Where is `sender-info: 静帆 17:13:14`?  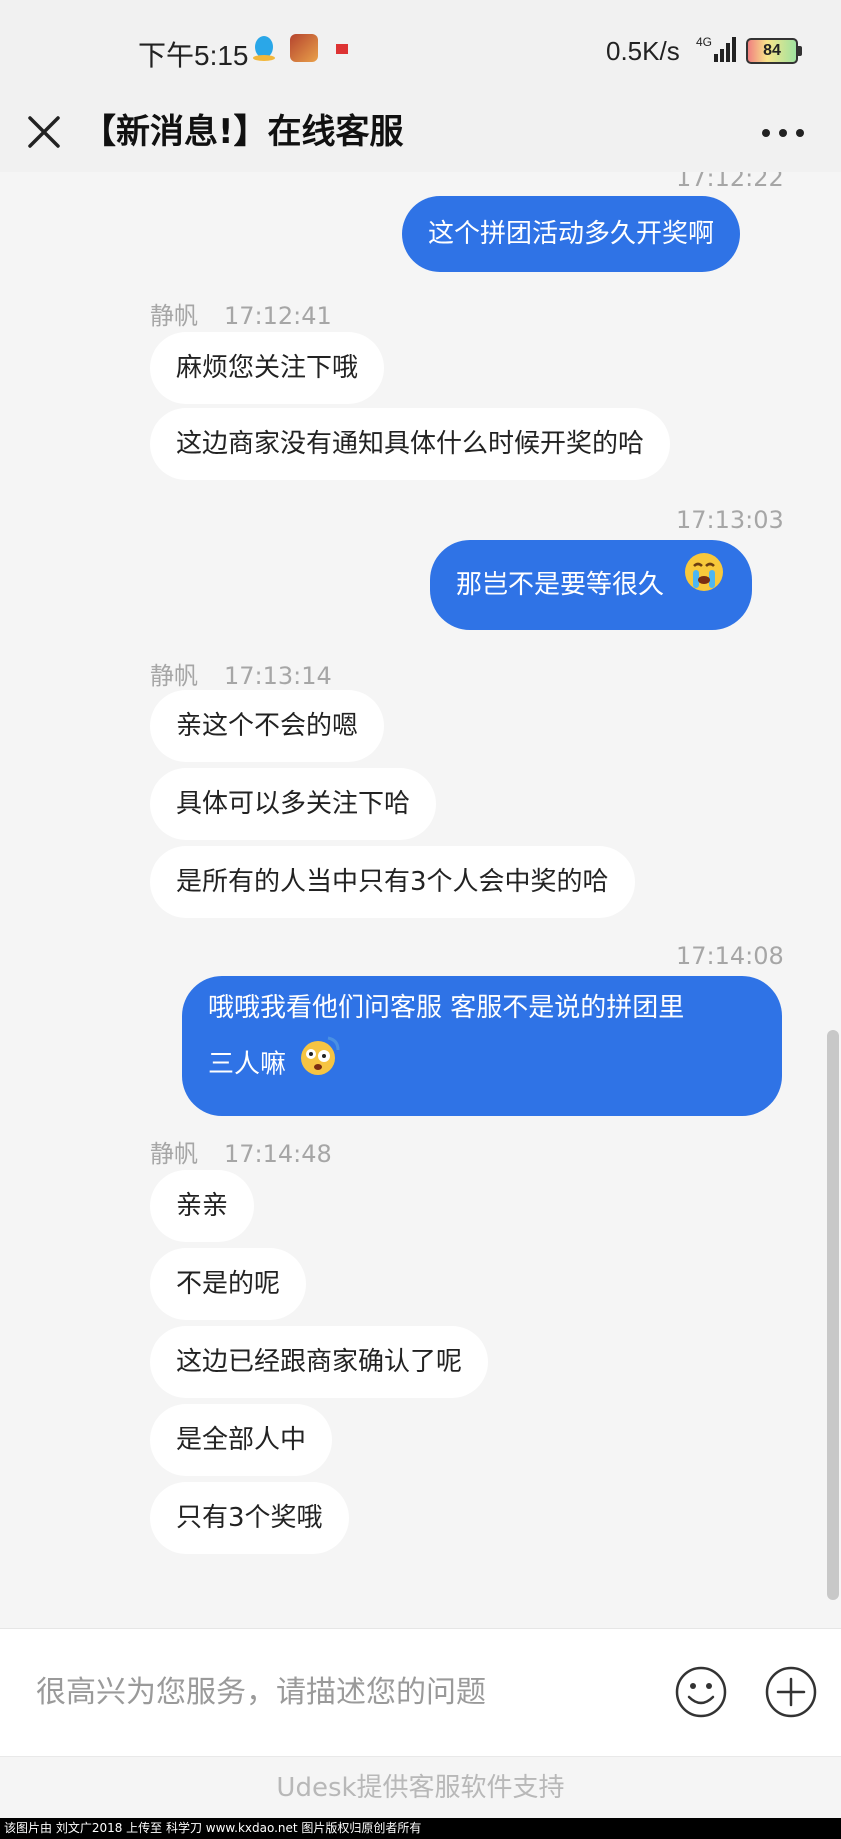 sender-info: 静帆 17:13:14 is located at coordinates (241, 673).